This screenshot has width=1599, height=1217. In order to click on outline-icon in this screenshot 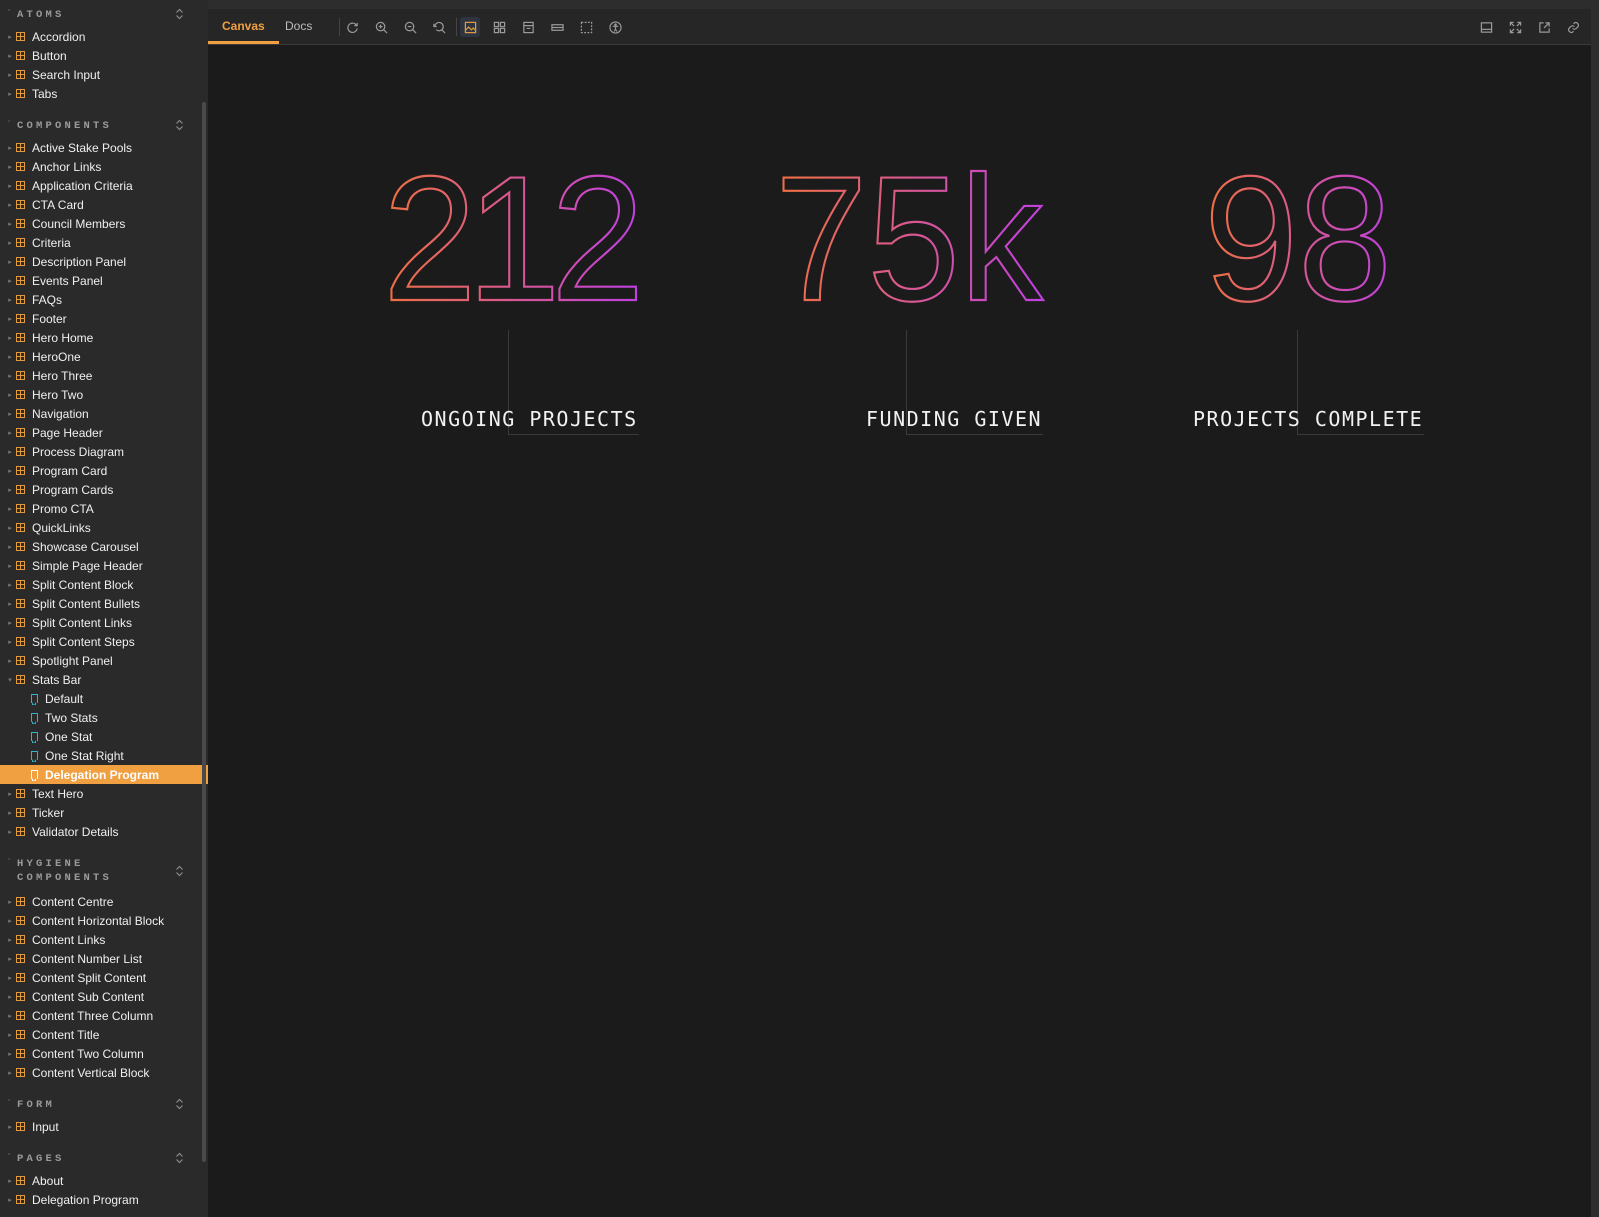, I will do `click(586, 27)`.